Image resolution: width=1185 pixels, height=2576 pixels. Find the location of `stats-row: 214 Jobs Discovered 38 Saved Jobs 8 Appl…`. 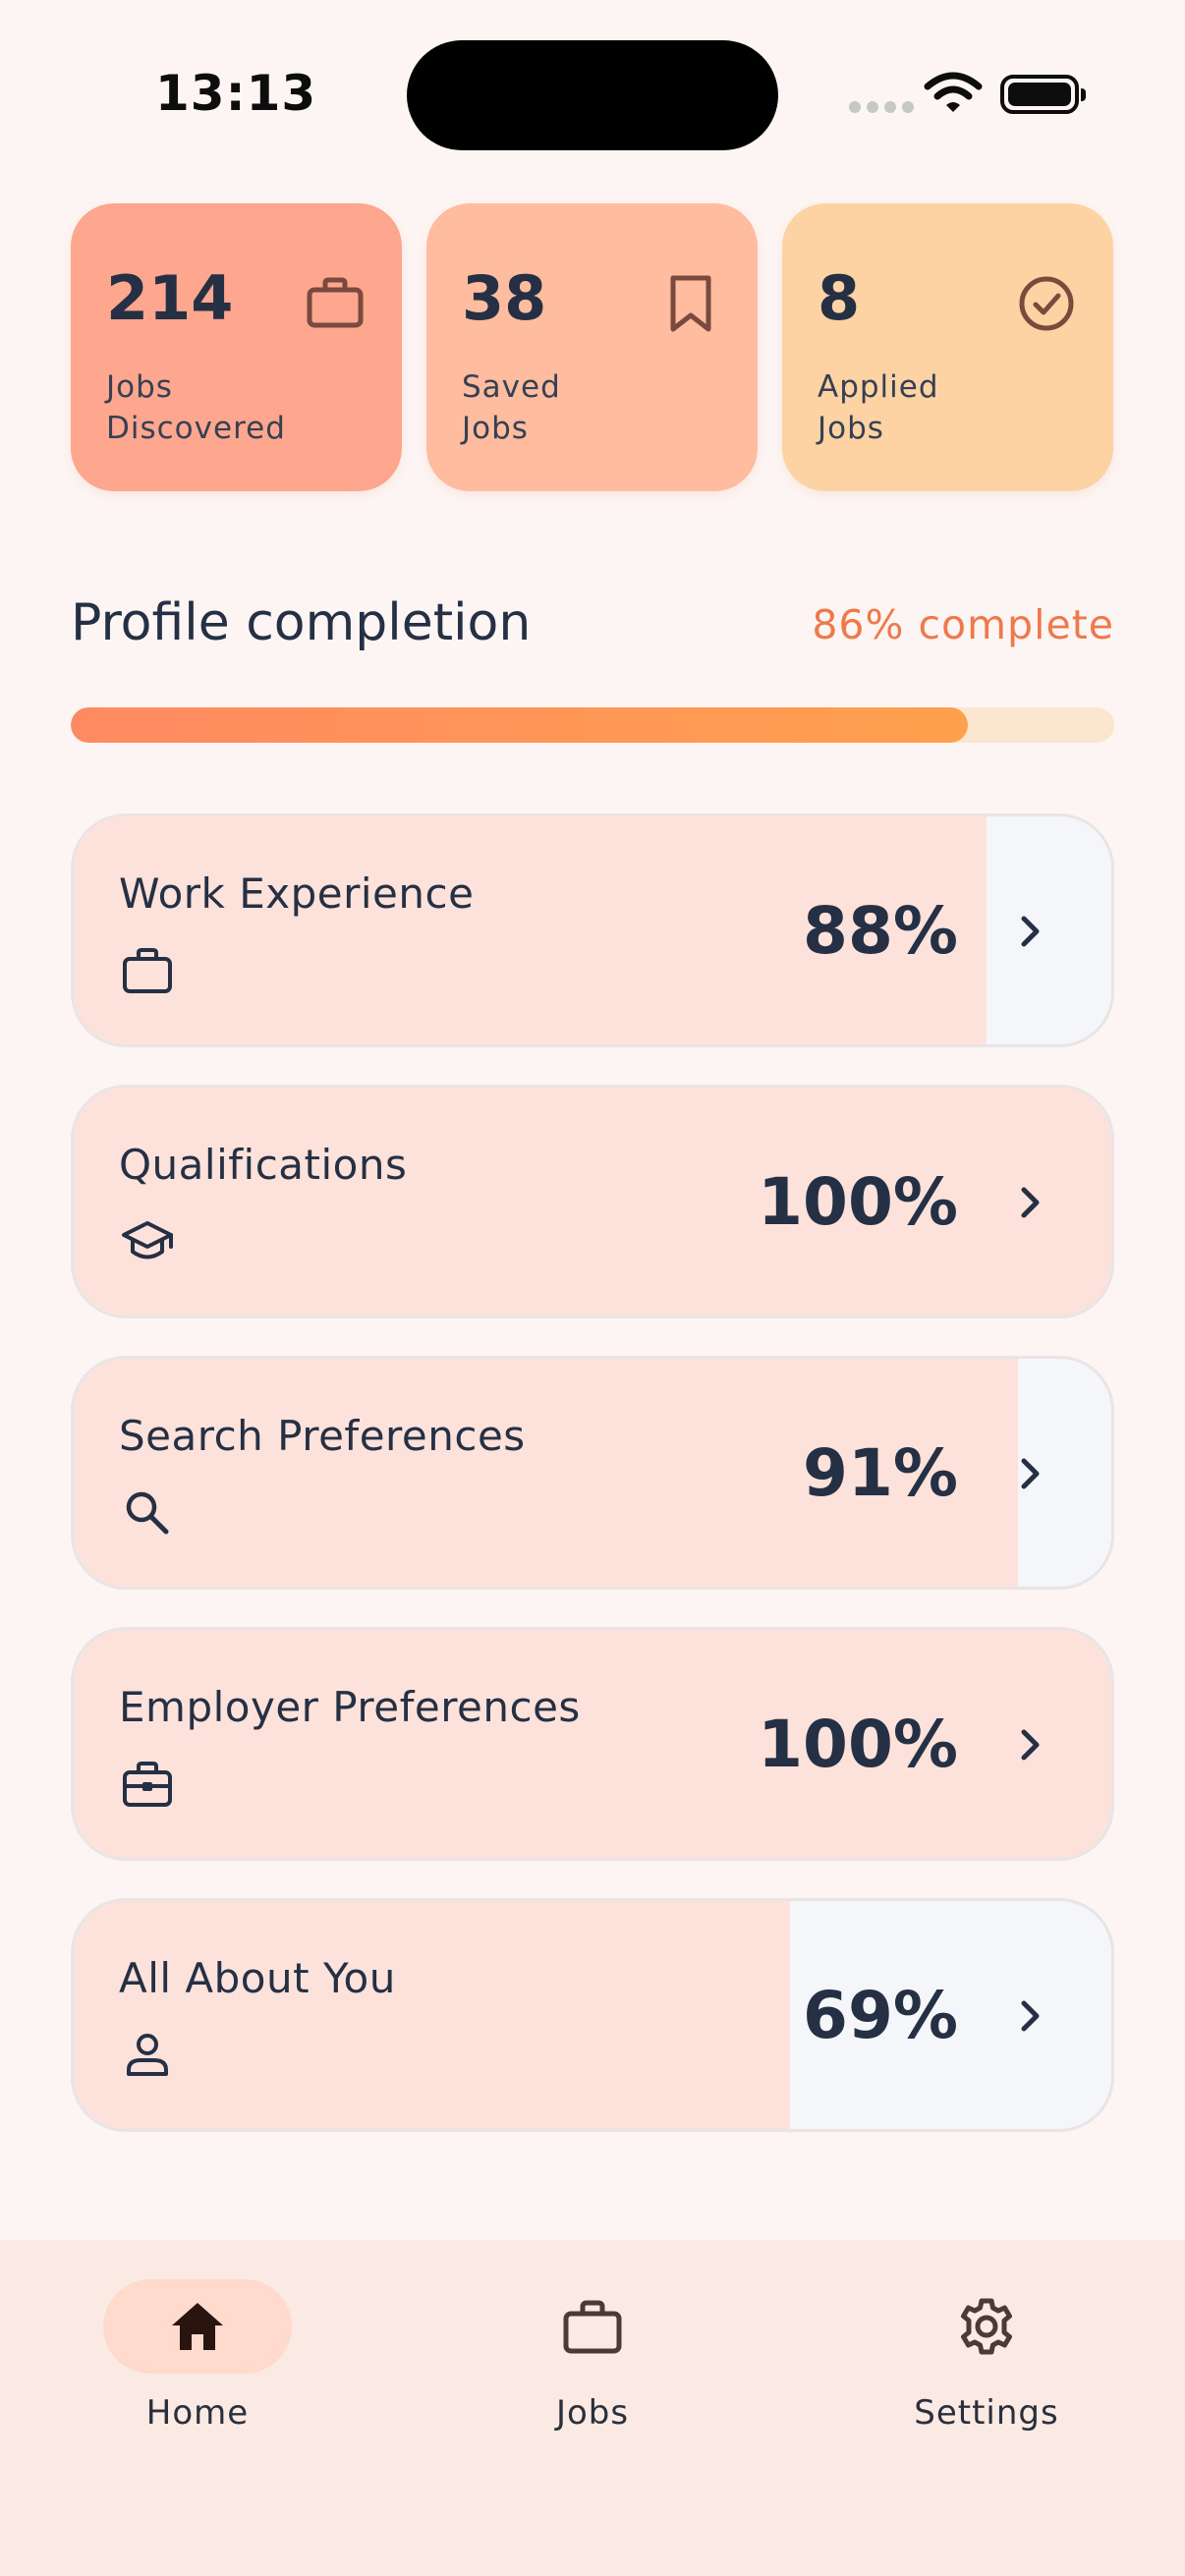

stats-row: 214 Jobs Discovered 38 Saved Jobs 8 Appl… is located at coordinates (592, 347).